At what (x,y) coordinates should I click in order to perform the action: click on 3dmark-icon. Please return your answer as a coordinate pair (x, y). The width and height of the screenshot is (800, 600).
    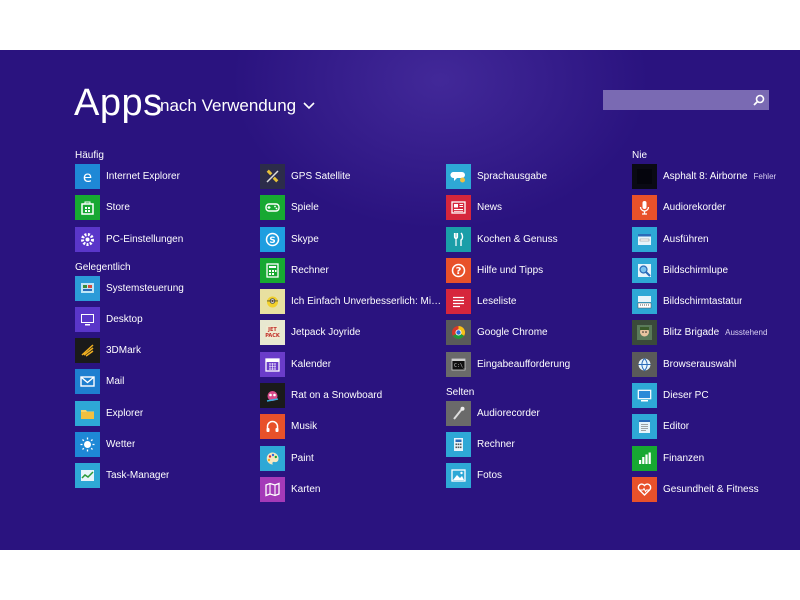
    Looking at the image, I should click on (87, 350).